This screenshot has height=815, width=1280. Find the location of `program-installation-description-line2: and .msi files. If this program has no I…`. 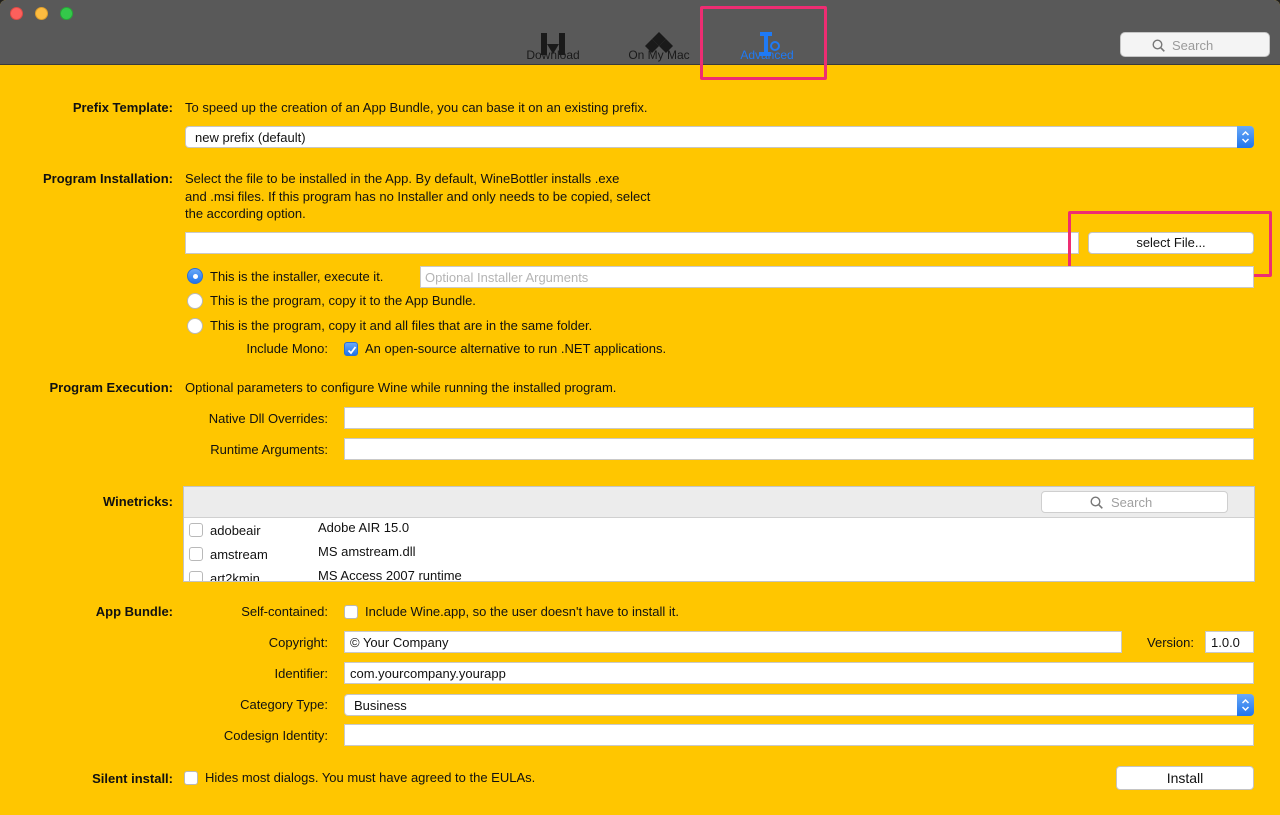

program-installation-description-line2: and .msi files. If this program has no I… is located at coordinates (418, 196).